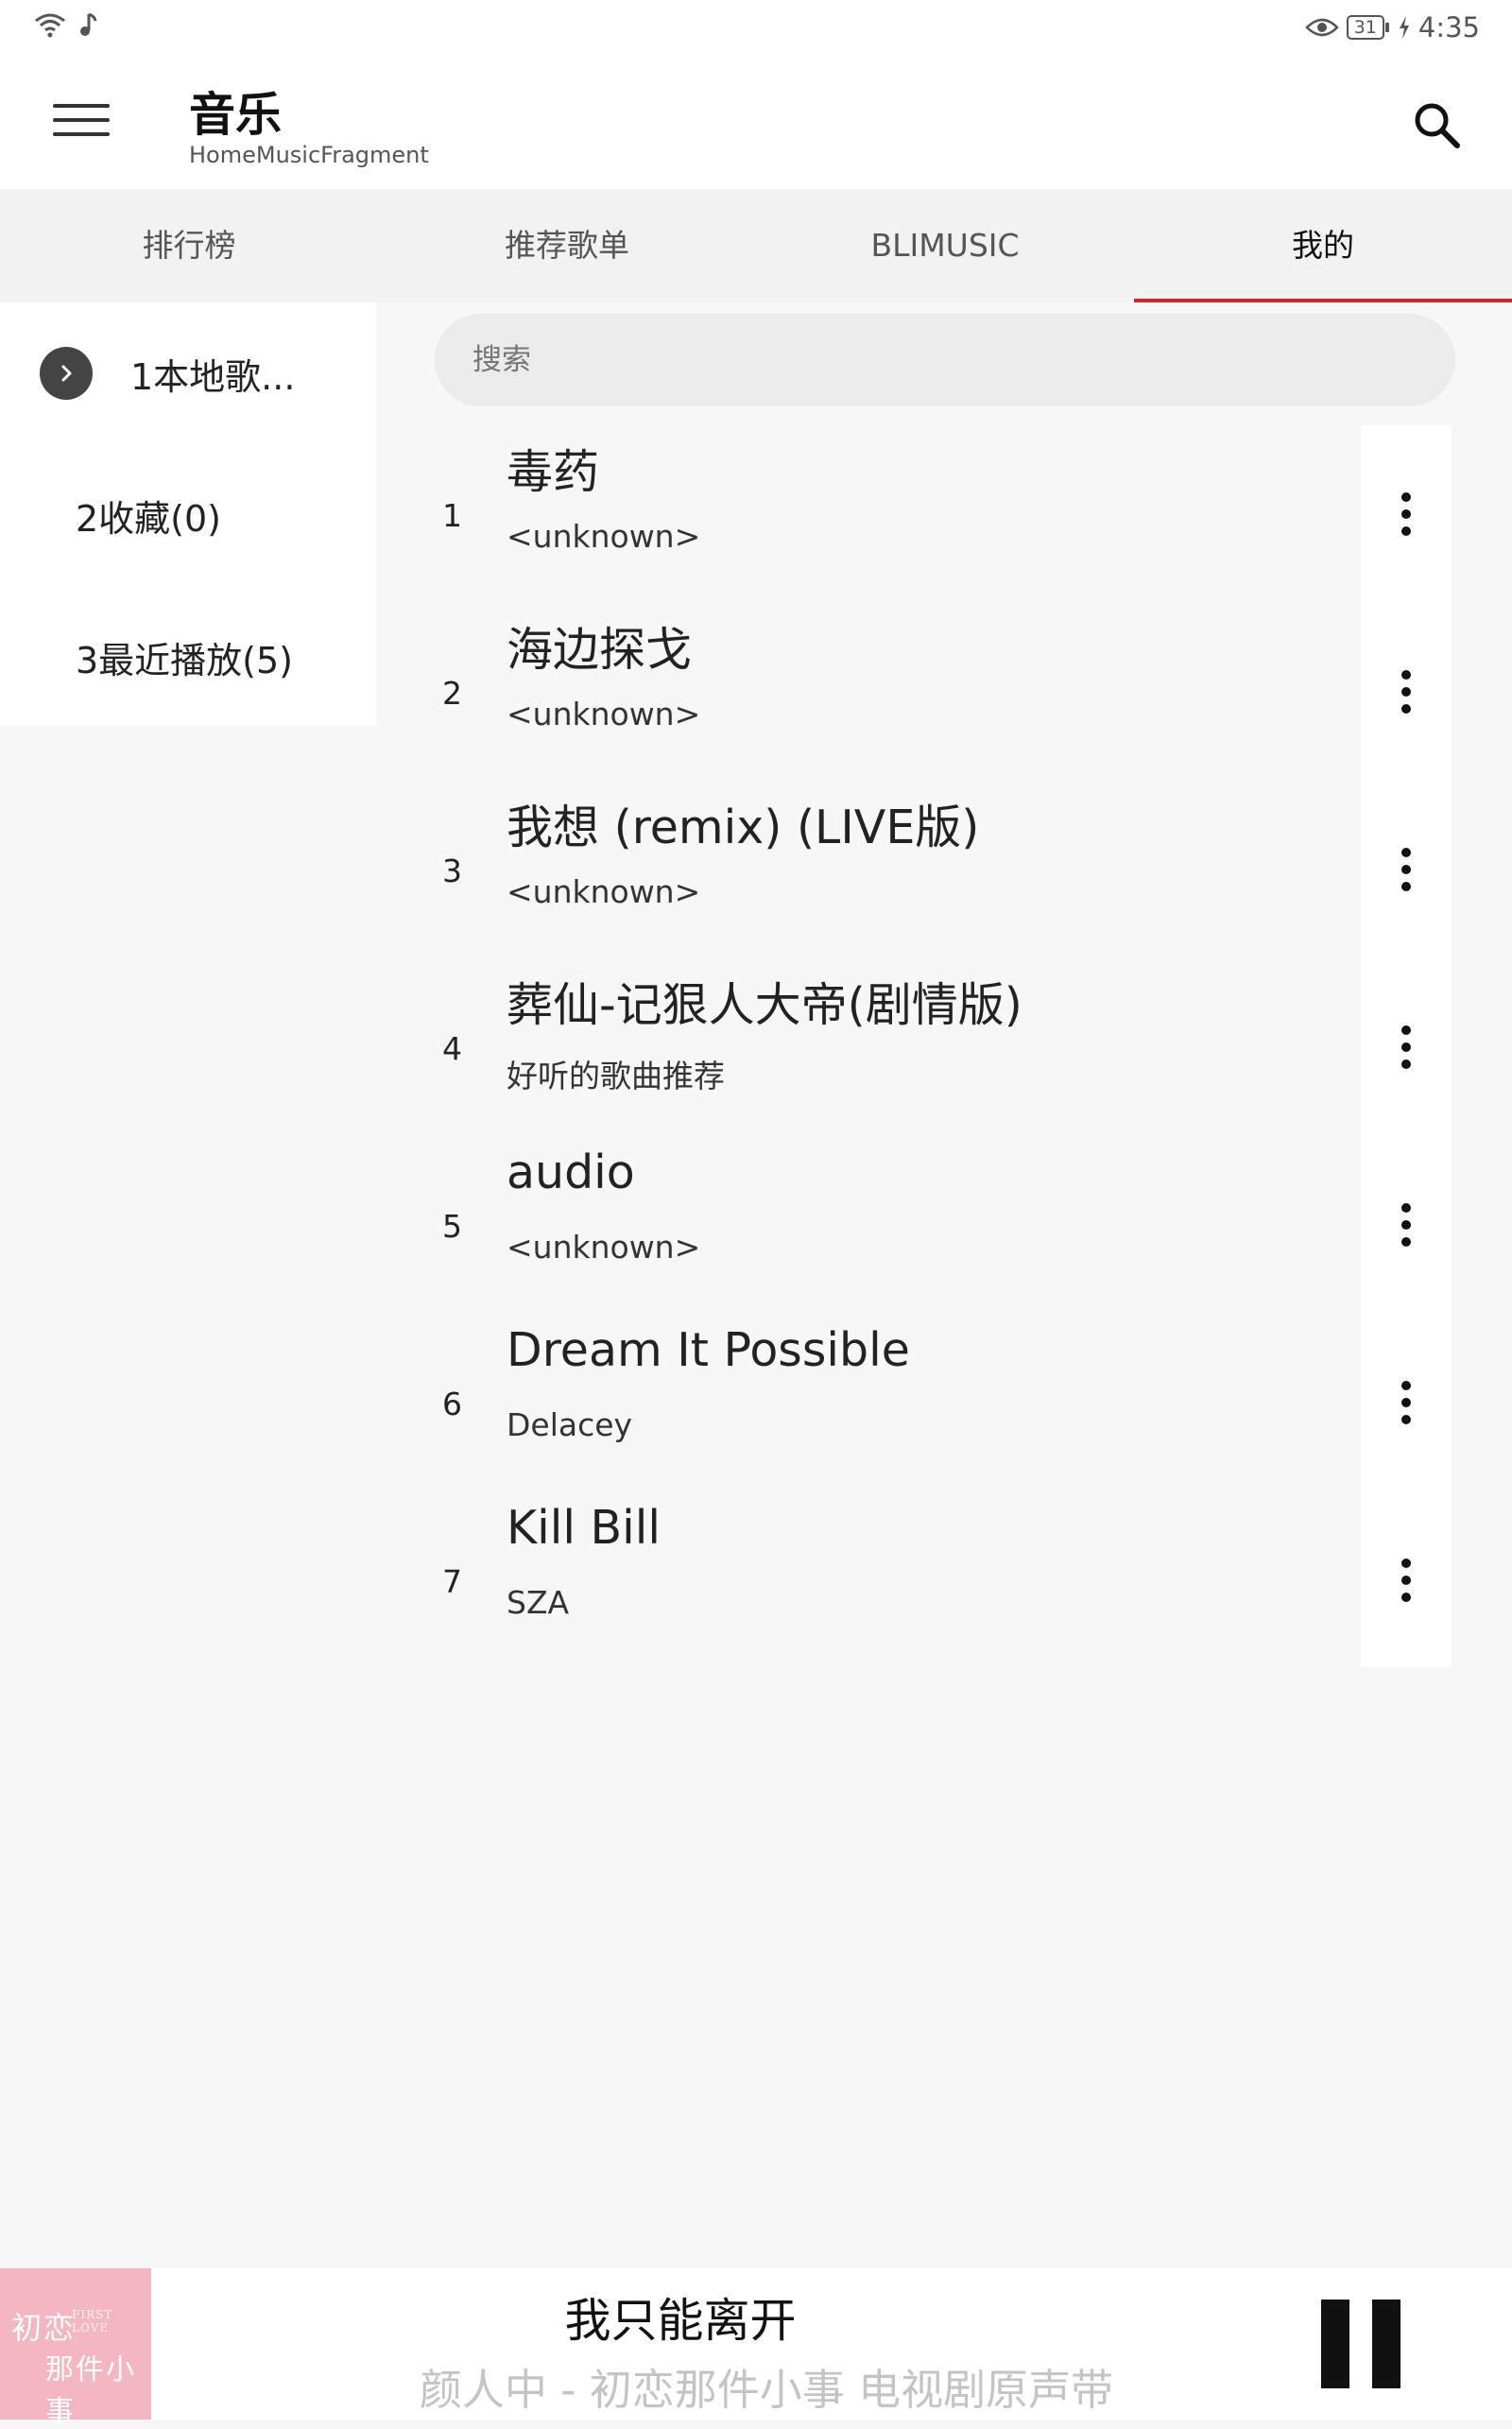  Describe the element at coordinates (452, 871) in the screenshot. I see `song-index: 3` at that location.